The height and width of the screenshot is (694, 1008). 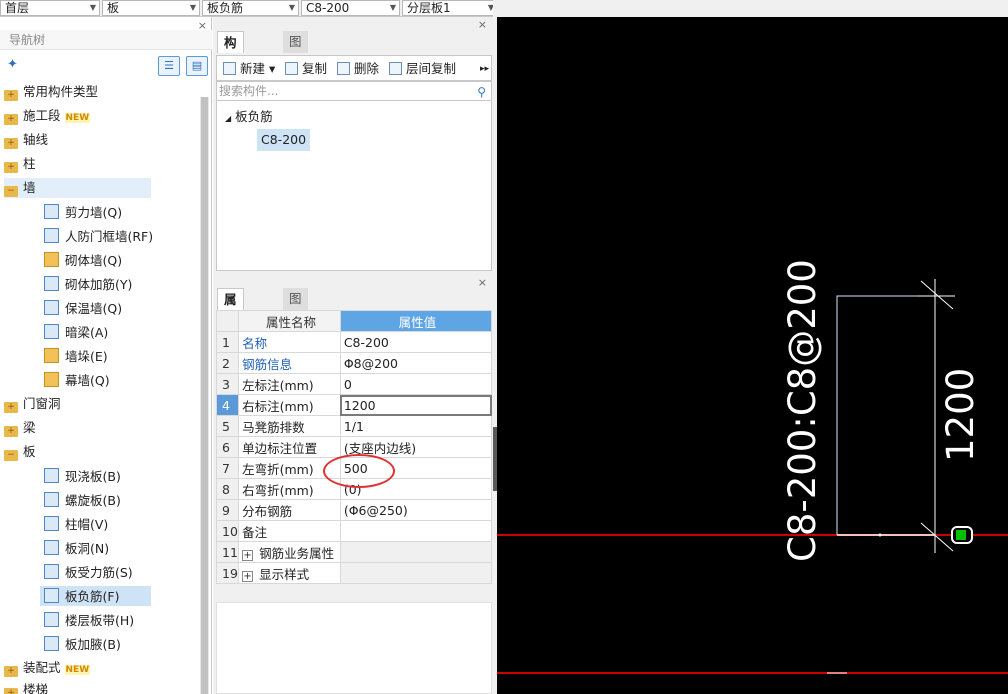 I want to click on nav-item-label: 梁, so click(x=29, y=427).